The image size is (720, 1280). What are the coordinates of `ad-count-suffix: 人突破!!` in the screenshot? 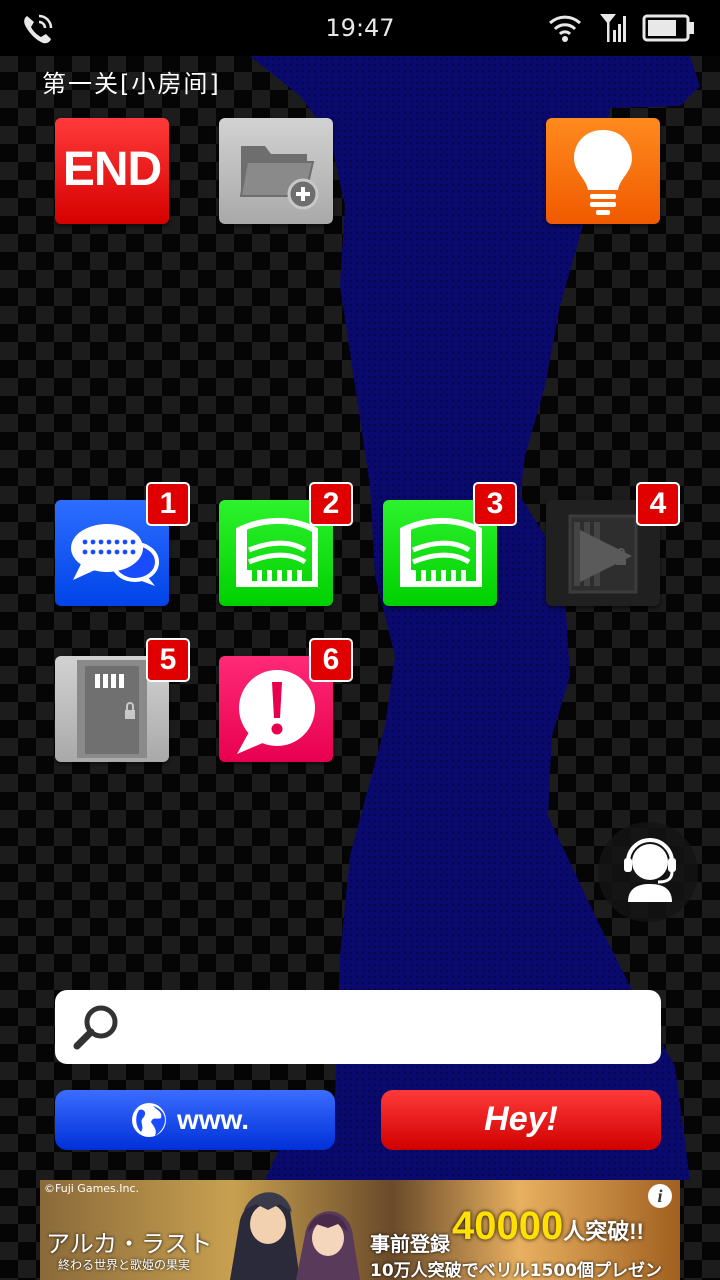 It's located at (603, 1231).